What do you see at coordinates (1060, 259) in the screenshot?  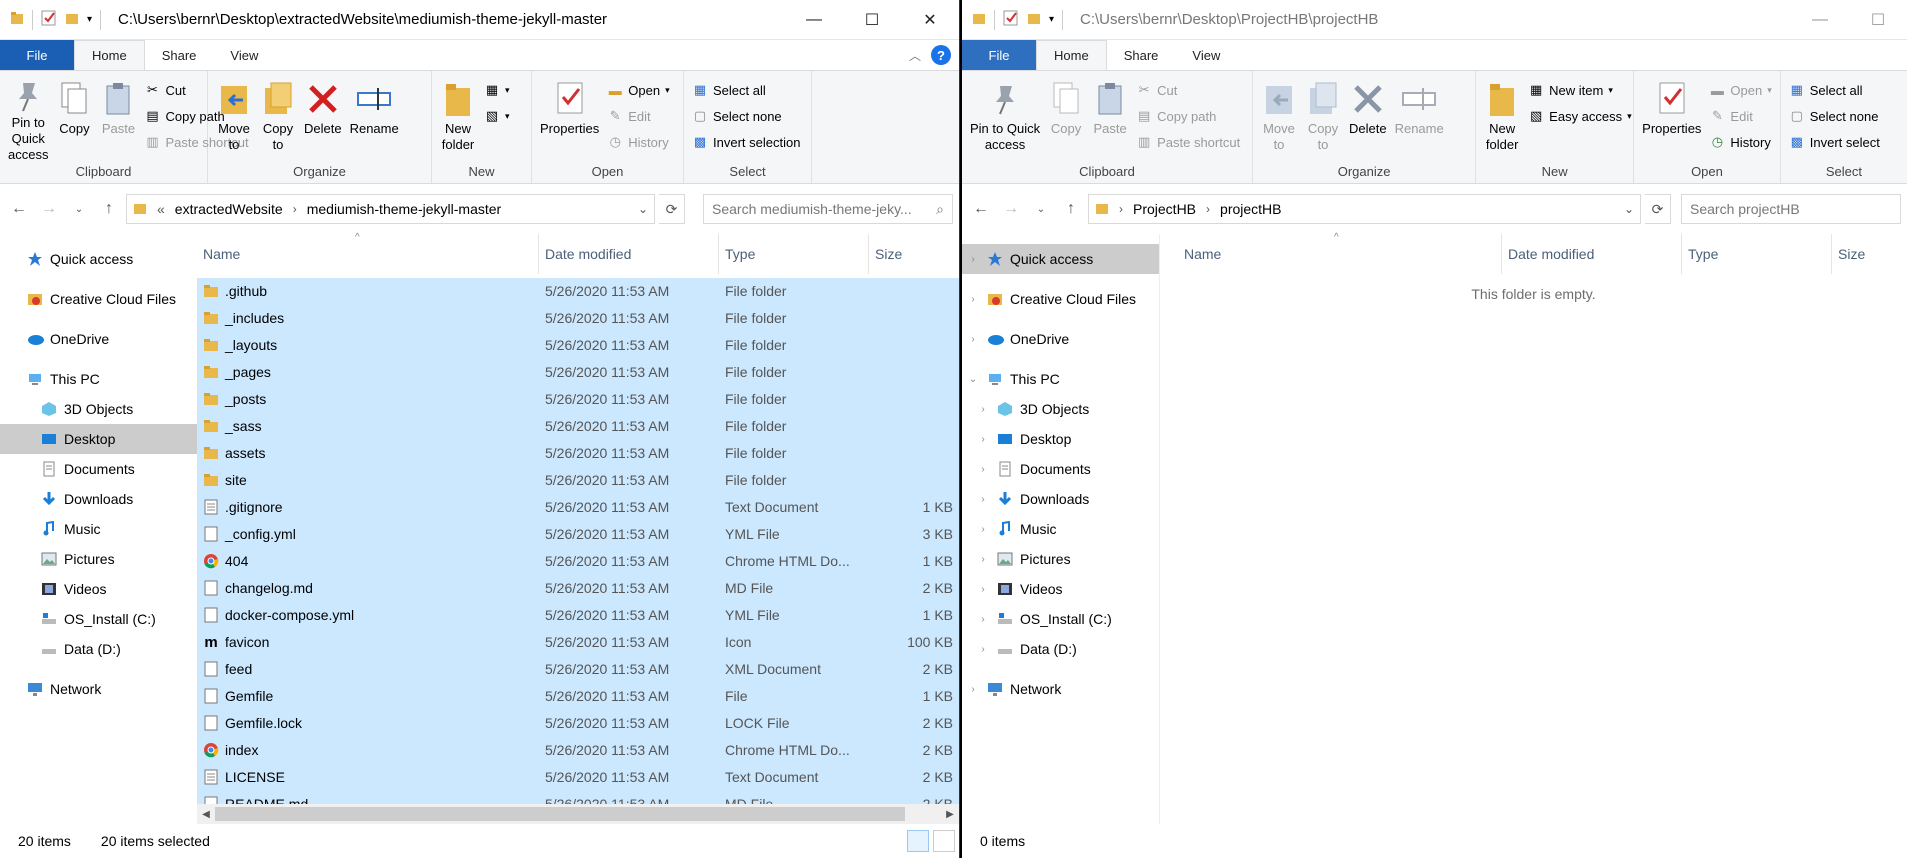 I see `nav-item-quick-access: › Quick access` at bounding box center [1060, 259].